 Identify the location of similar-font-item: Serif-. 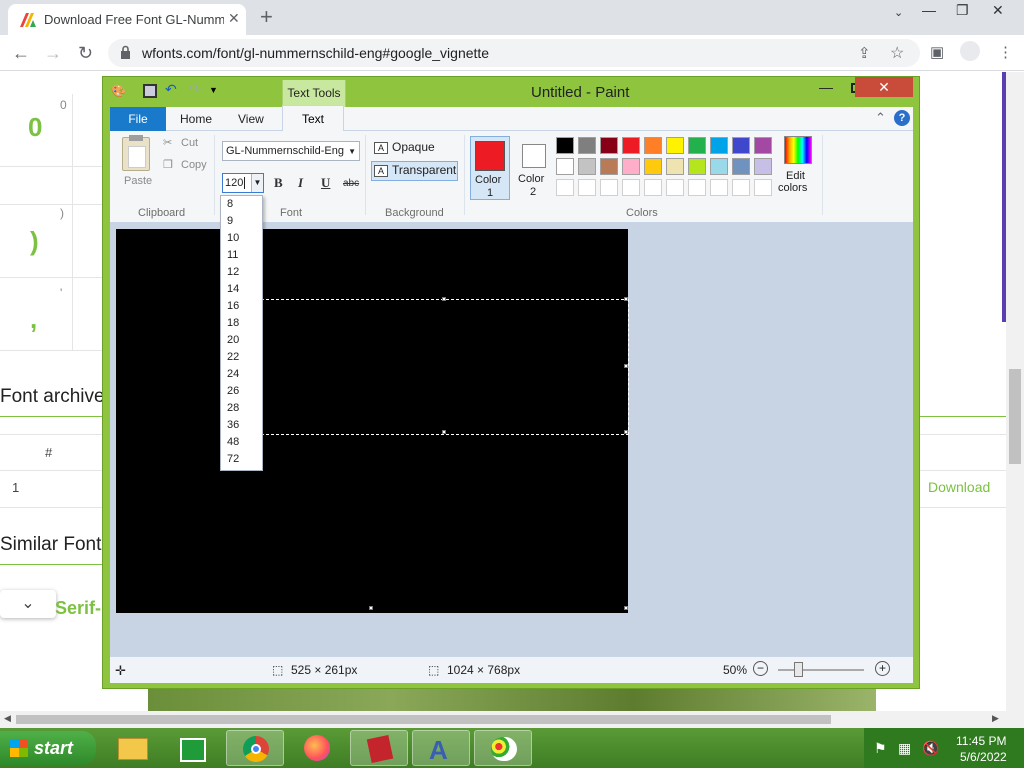
(78, 608).